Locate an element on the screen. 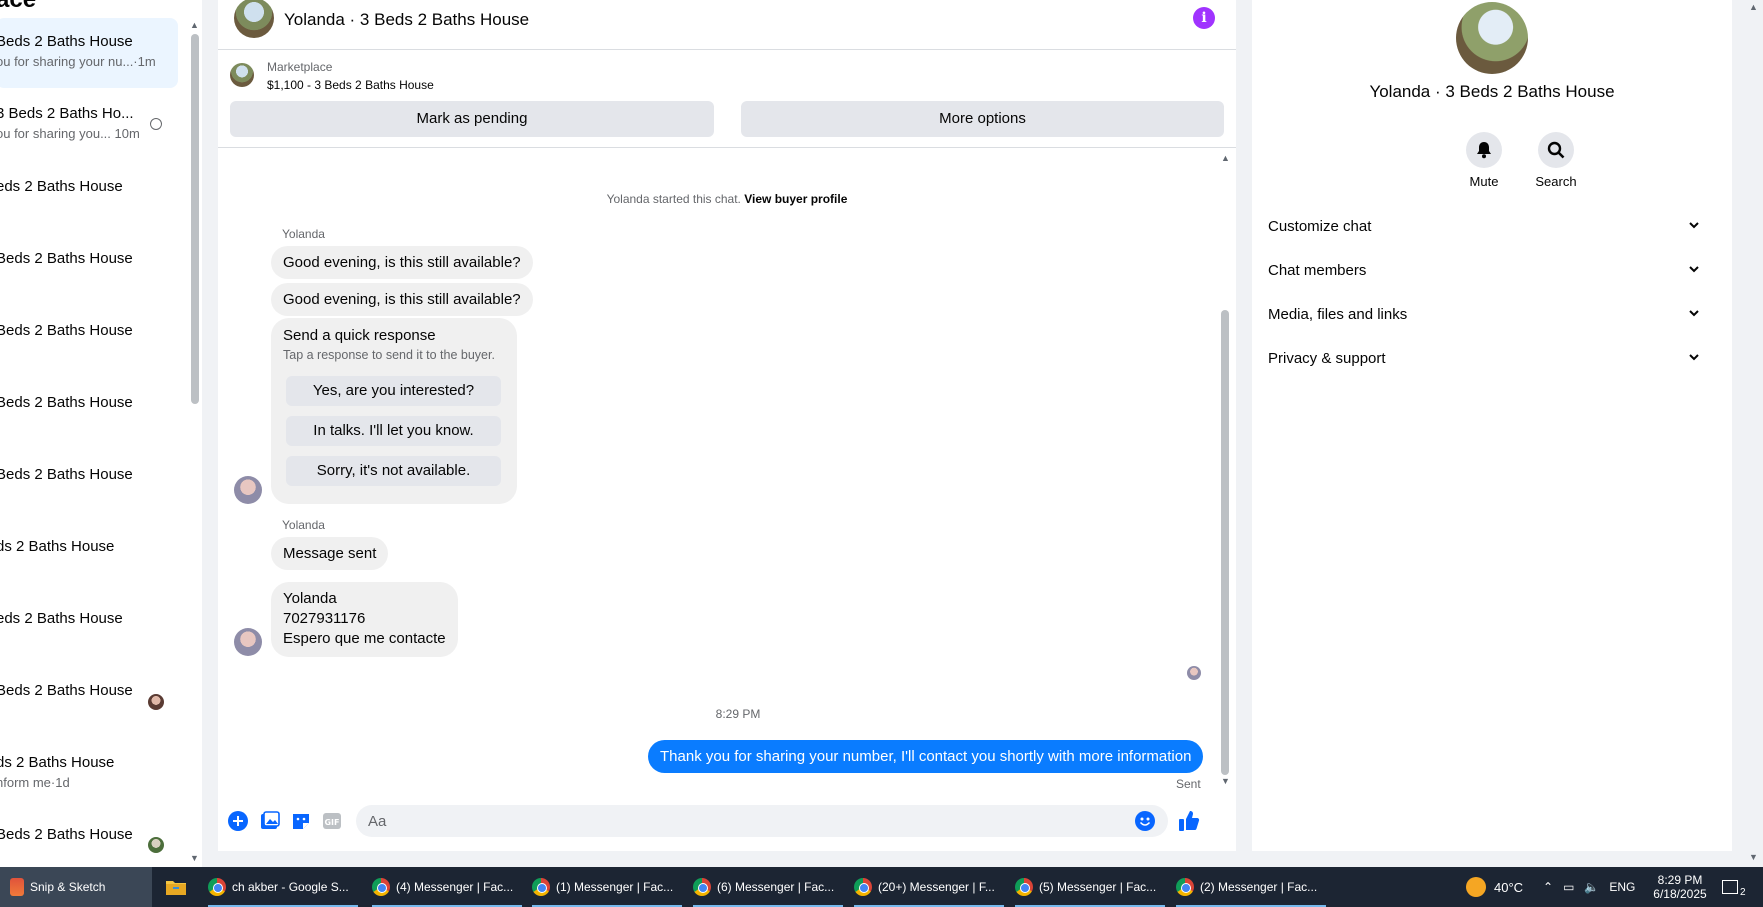  notification-count: 2 is located at coordinates (1743, 892).